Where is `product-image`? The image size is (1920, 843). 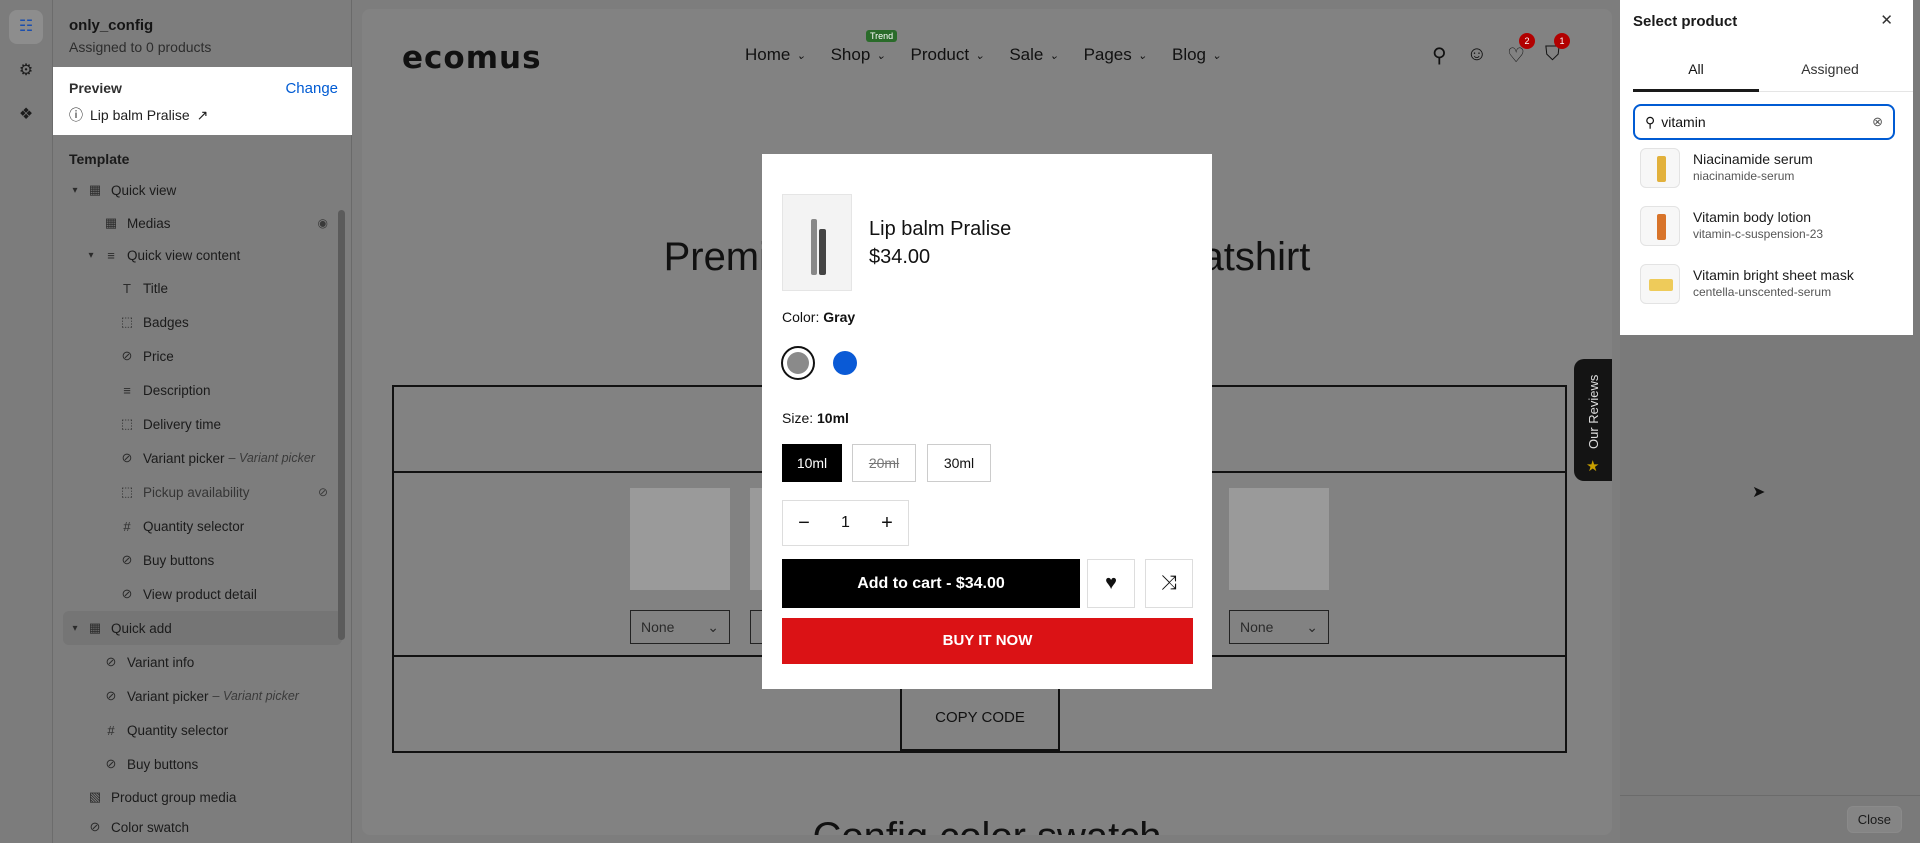
product-image is located at coordinates (817, 242).